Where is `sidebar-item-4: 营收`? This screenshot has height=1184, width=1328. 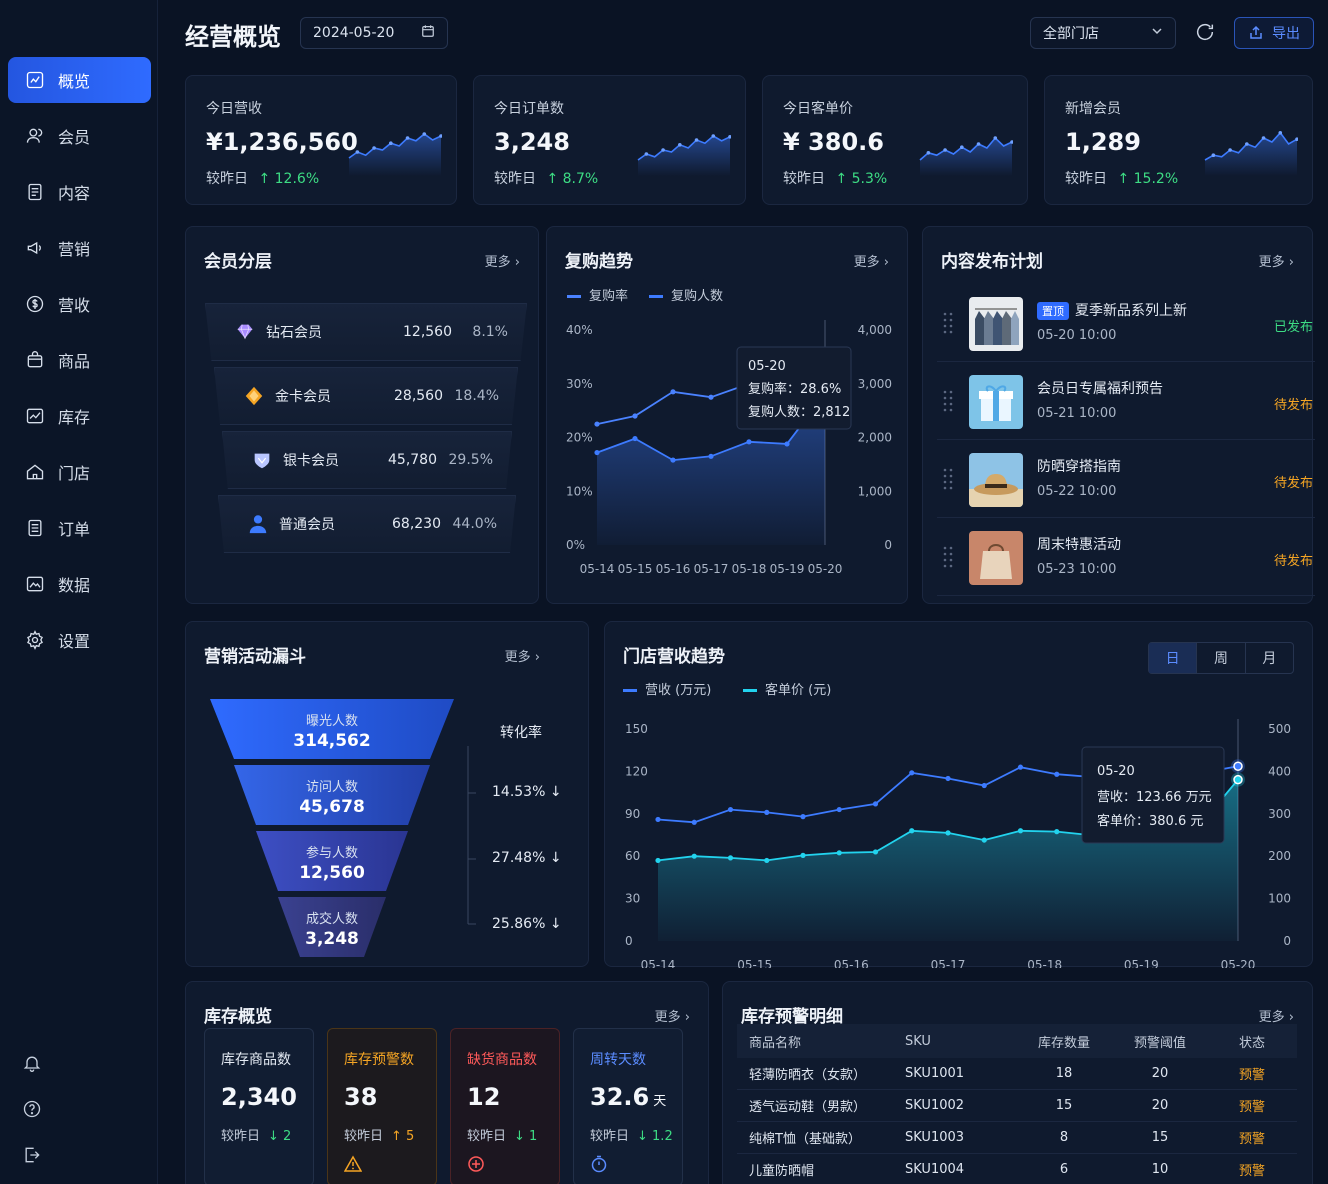
sidebar-item-4: 营收 is located at coordinates (79, 304).